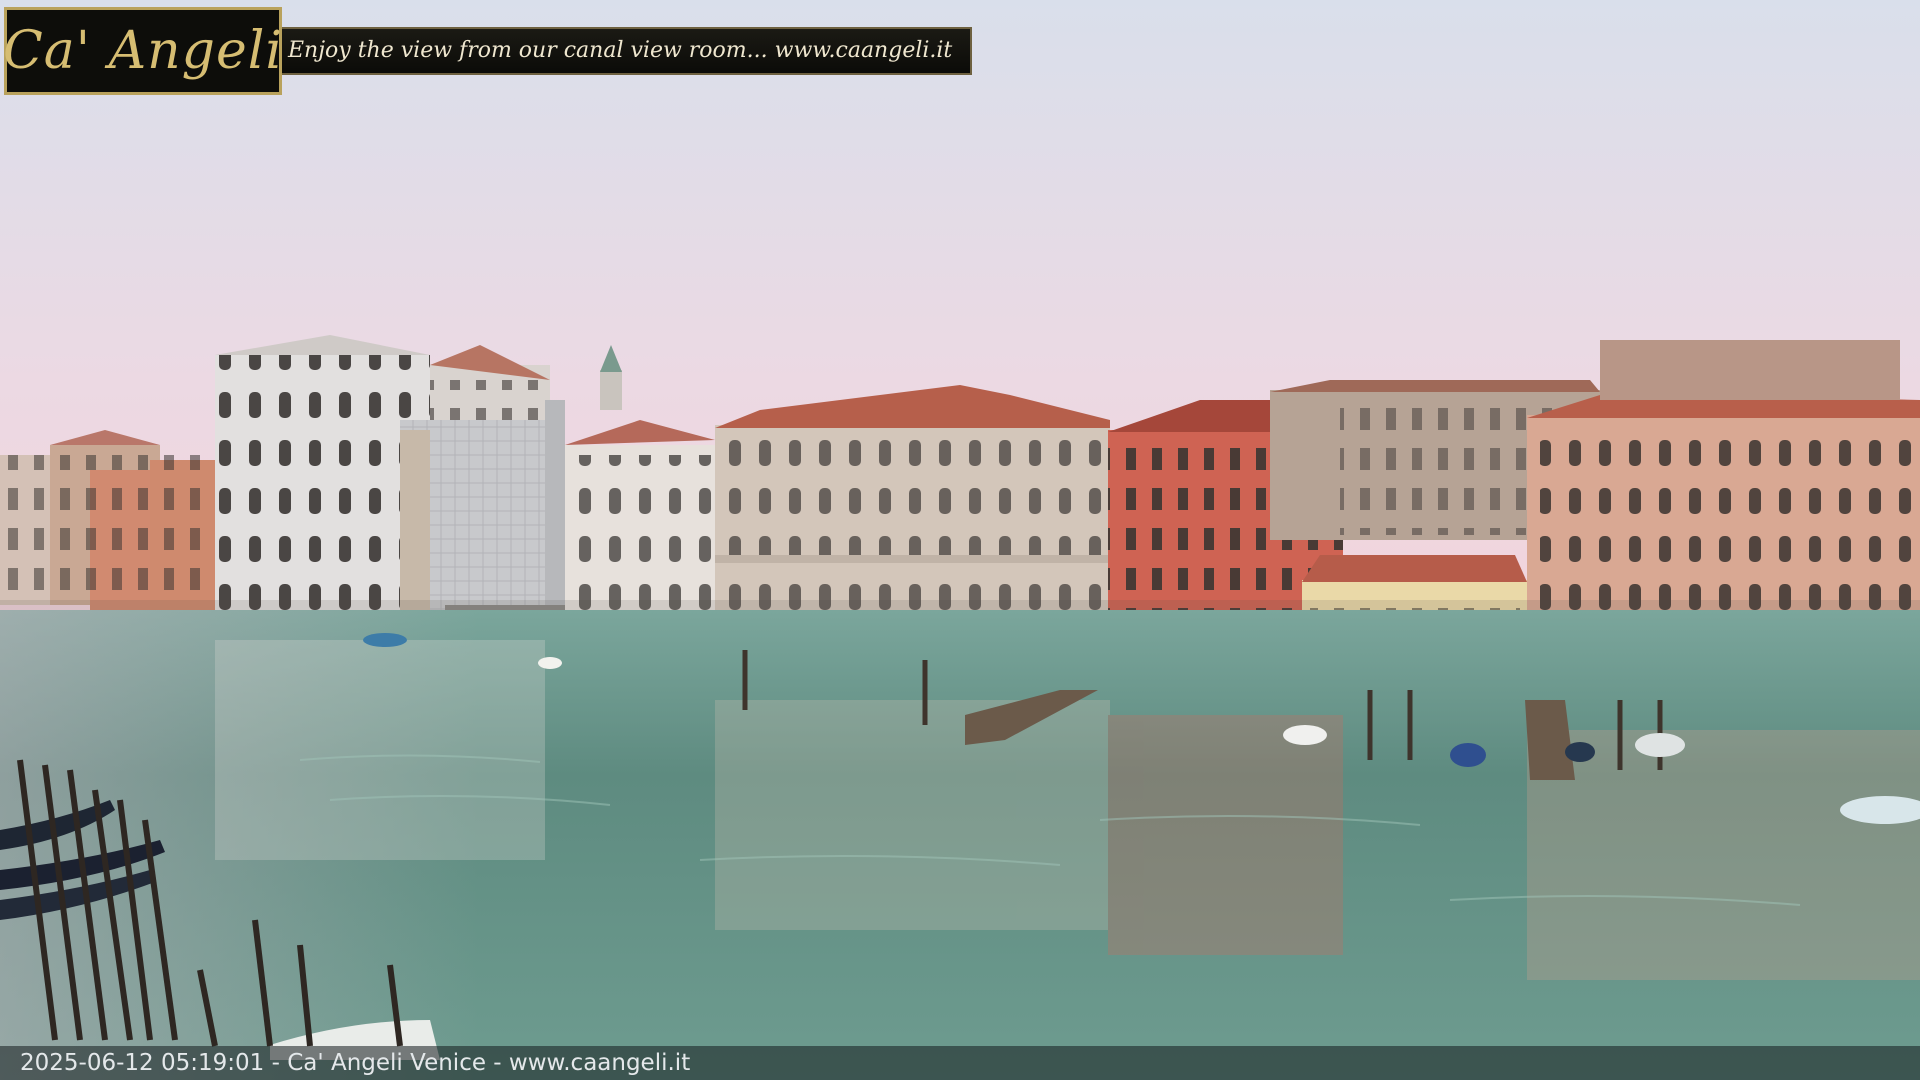 The image size is (1920, 1080). What do you see at coordinates (482, 513) in the screenshot?
I see `scaffolded-building` at bounding box center [482, 513].